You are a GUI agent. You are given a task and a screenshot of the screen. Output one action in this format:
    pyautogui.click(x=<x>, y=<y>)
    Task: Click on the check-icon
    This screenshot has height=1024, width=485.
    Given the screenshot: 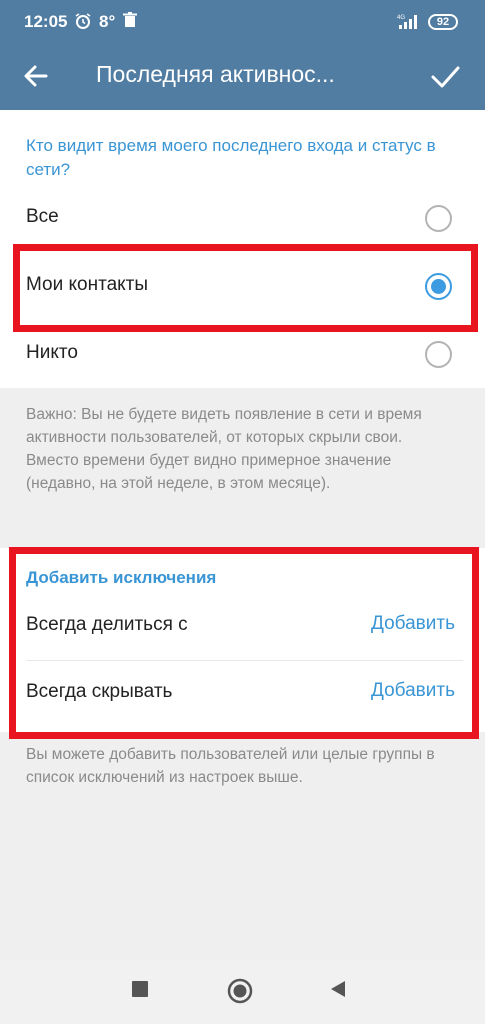 What is the action you would take?
    pyautogui.click(x=445, y=76)
    